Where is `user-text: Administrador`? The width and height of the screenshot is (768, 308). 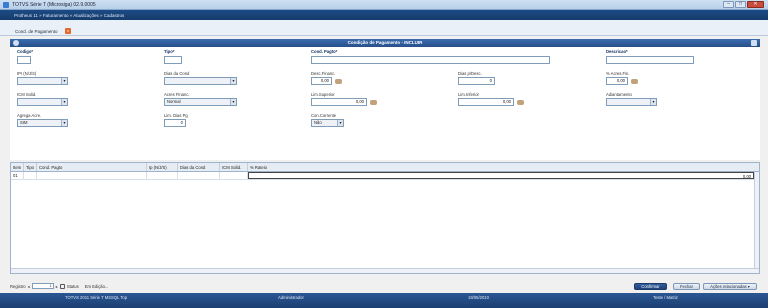 user-text: Administrador is located at coordinates (291, 297).